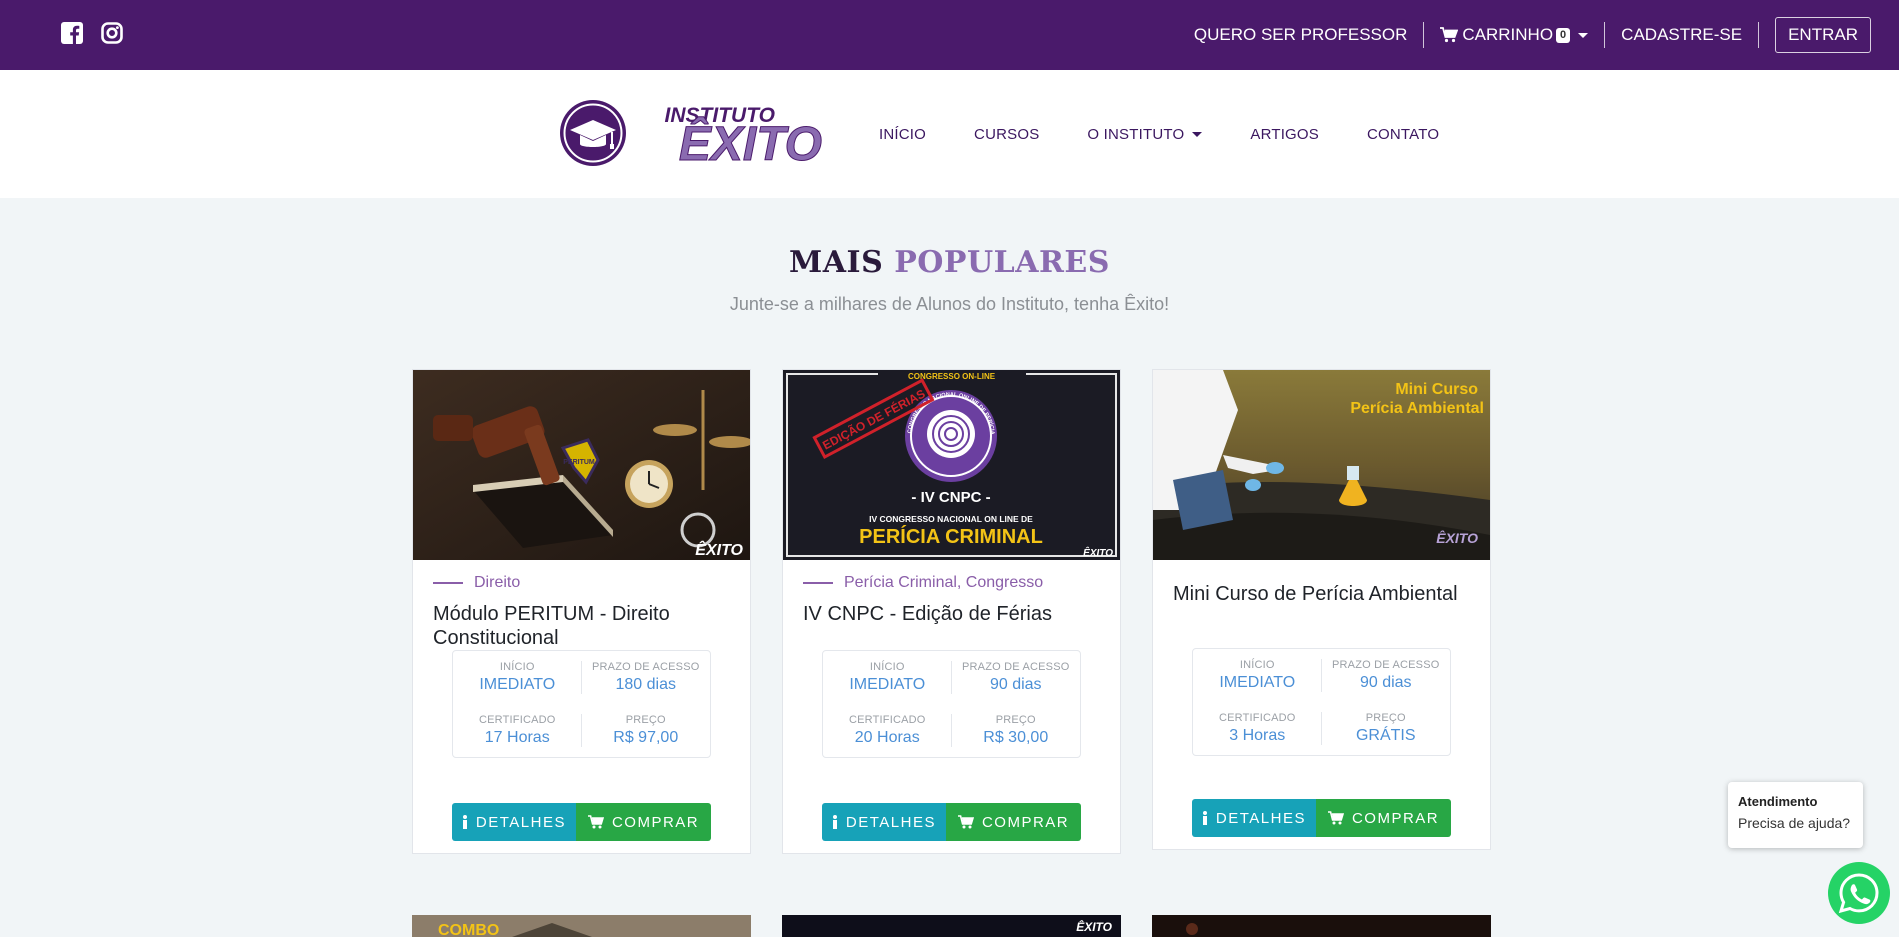  Describe the element at coordinates (1563, 35) in the screenshot. I see `cart-count-badge: 0` at that location.